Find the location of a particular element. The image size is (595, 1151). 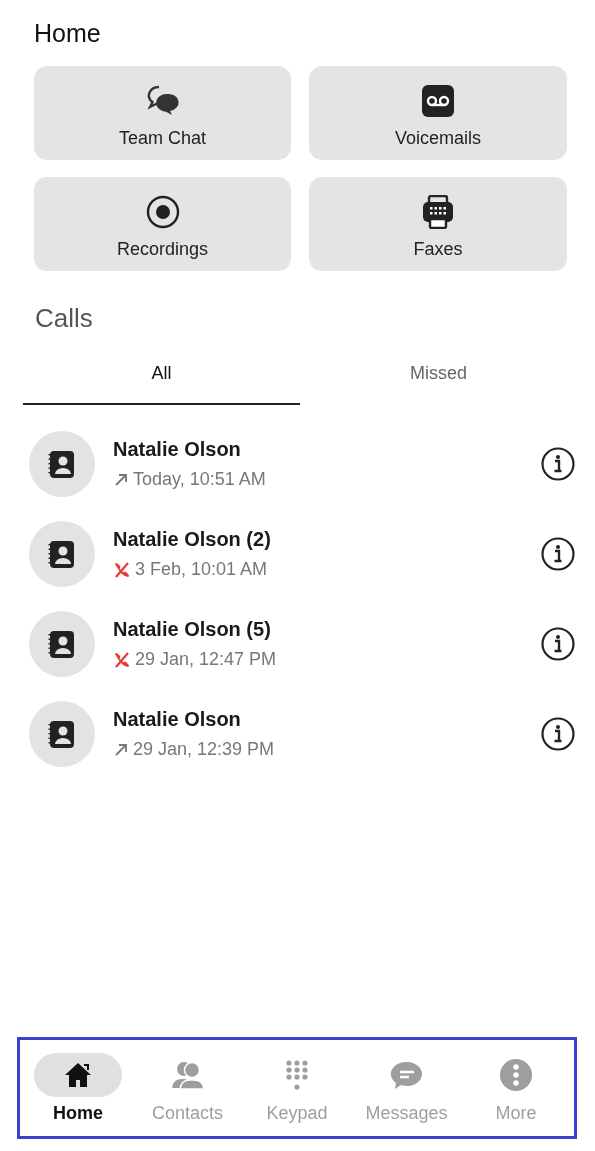

more-icon is located at coordinates (516, 1074).